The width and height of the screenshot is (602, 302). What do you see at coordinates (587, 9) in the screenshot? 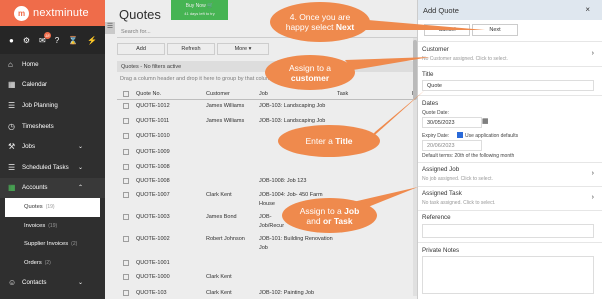
I see `close-icon: ×` at bounding box center [587, 9].